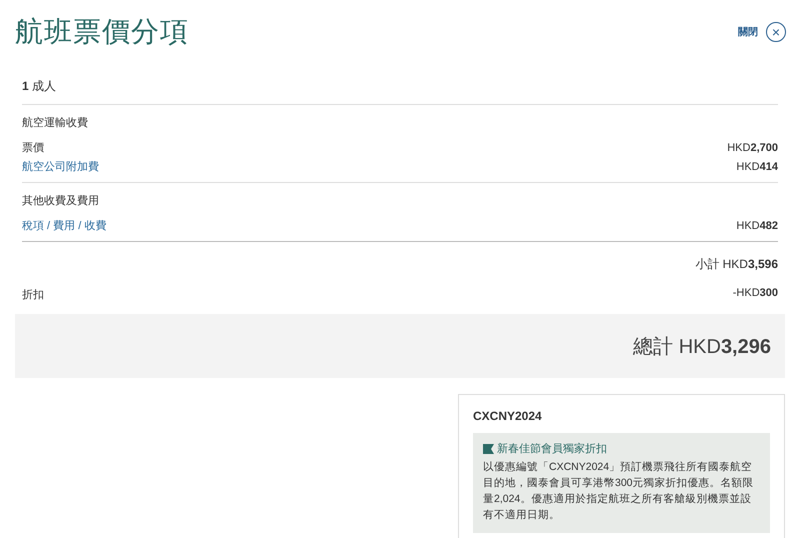  I want to click on page-title: 航班票價分項, so click(102, 32).